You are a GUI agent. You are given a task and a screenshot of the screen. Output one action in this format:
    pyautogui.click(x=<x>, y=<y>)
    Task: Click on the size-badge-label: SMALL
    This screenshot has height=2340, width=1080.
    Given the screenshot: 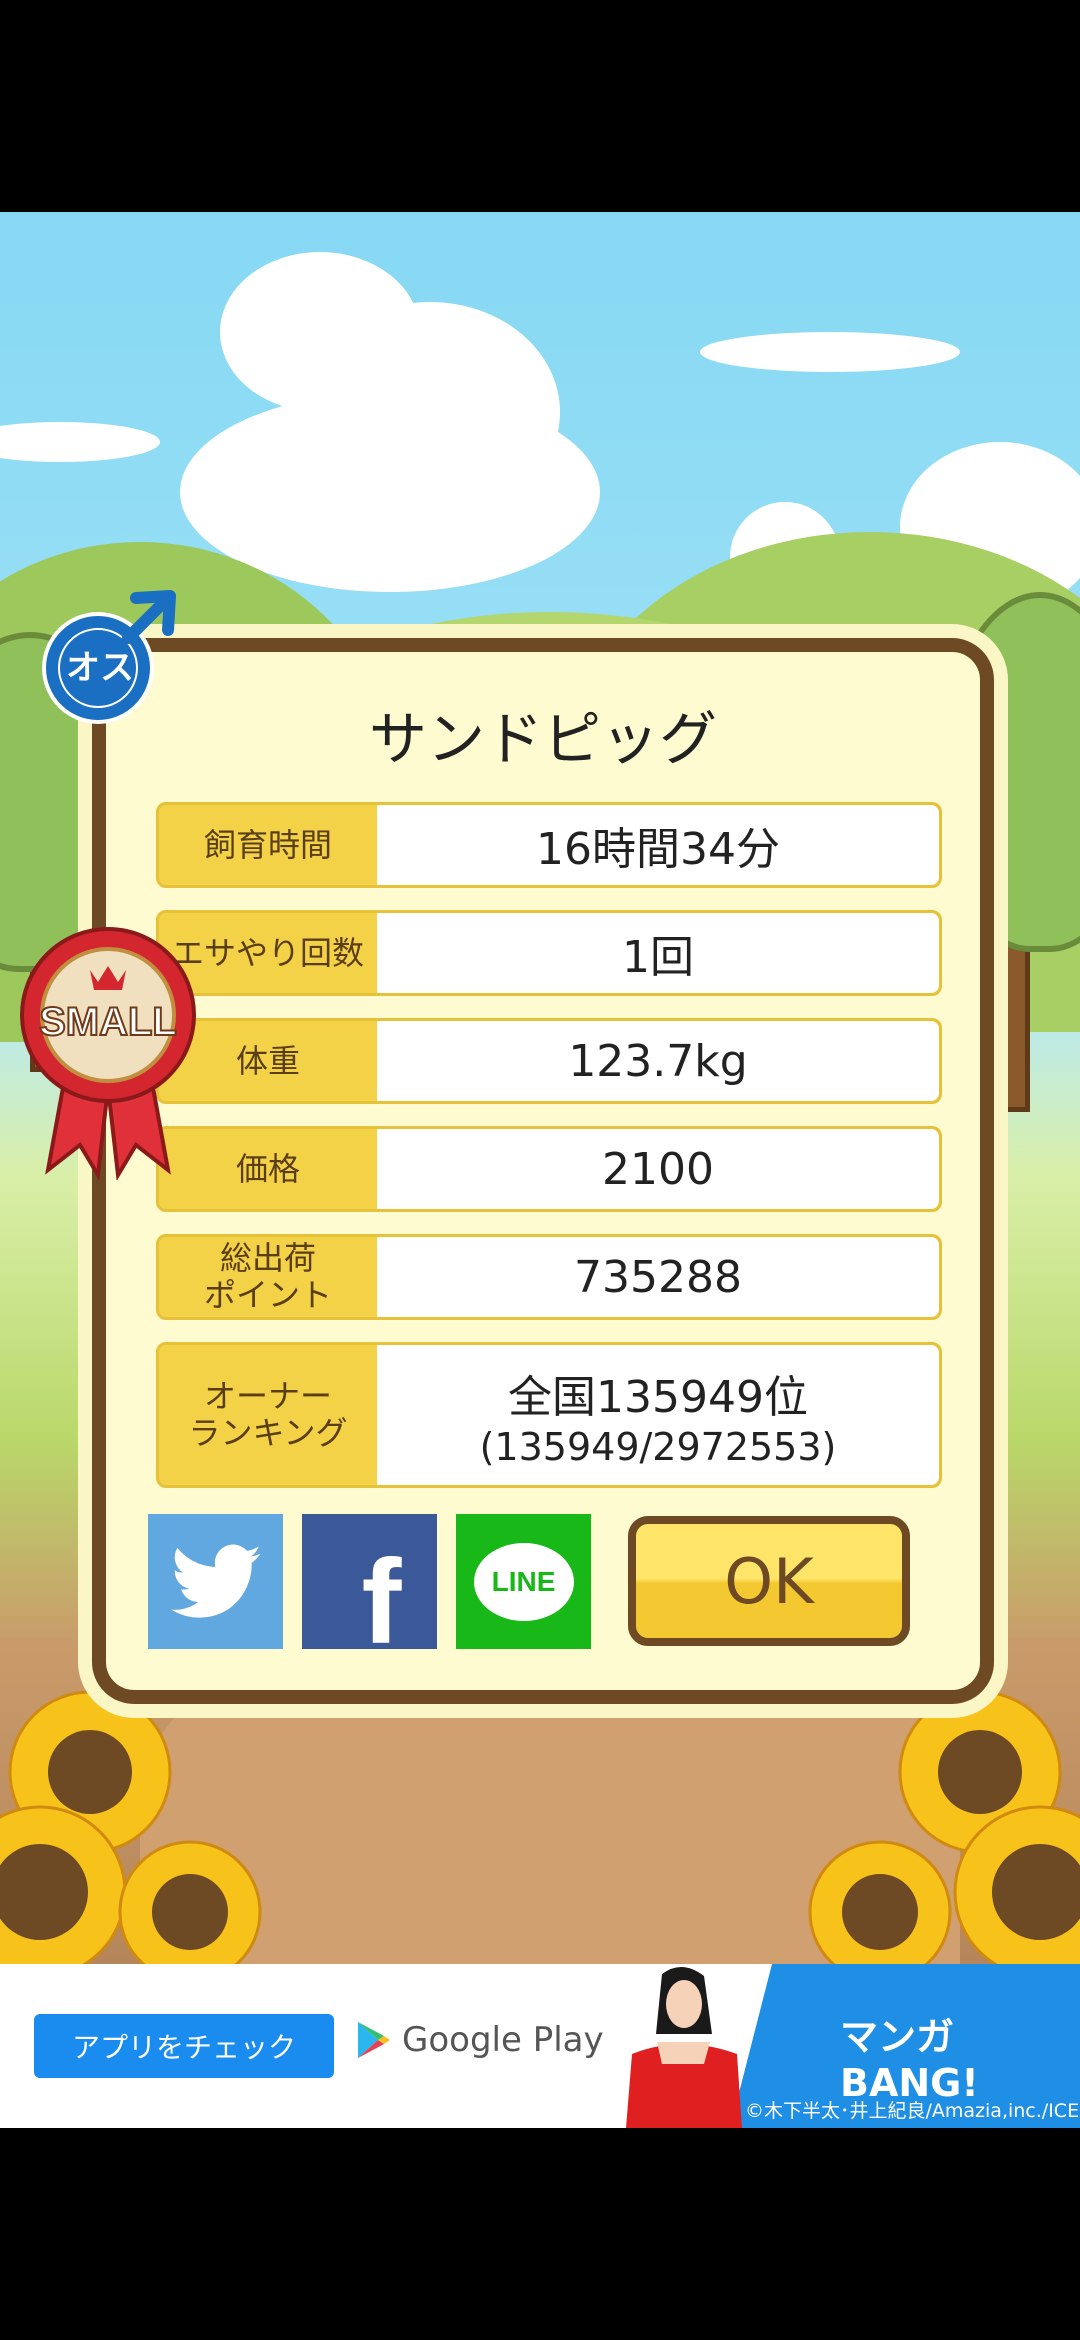 What is the action you would take?
    pyautogui.click(x=108, y=1022)
    